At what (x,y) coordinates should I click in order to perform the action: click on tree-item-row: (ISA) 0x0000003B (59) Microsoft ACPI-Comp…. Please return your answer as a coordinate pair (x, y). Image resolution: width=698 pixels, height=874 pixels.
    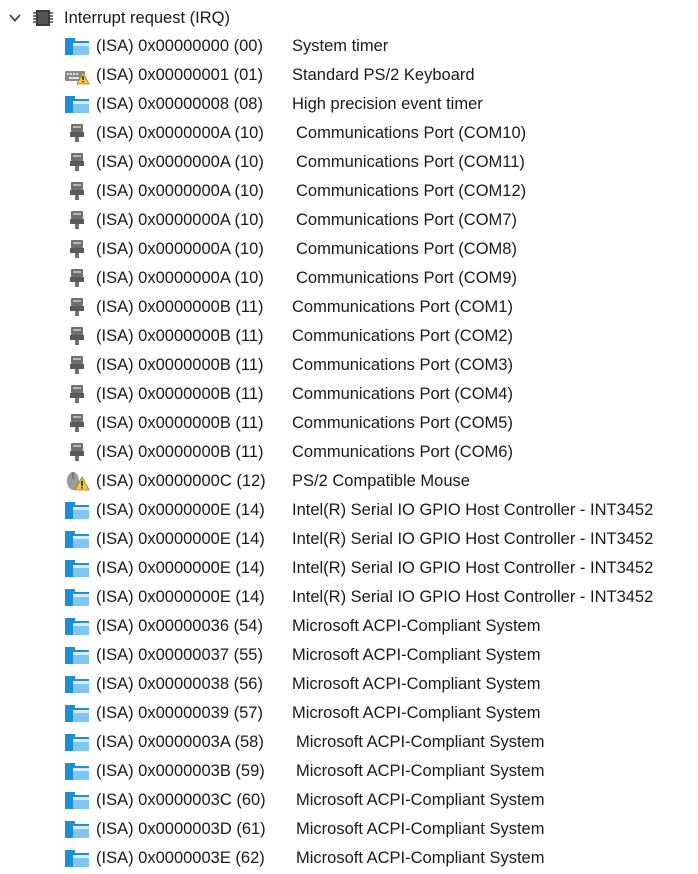
    Looking at the image, I should click on (349, 771).